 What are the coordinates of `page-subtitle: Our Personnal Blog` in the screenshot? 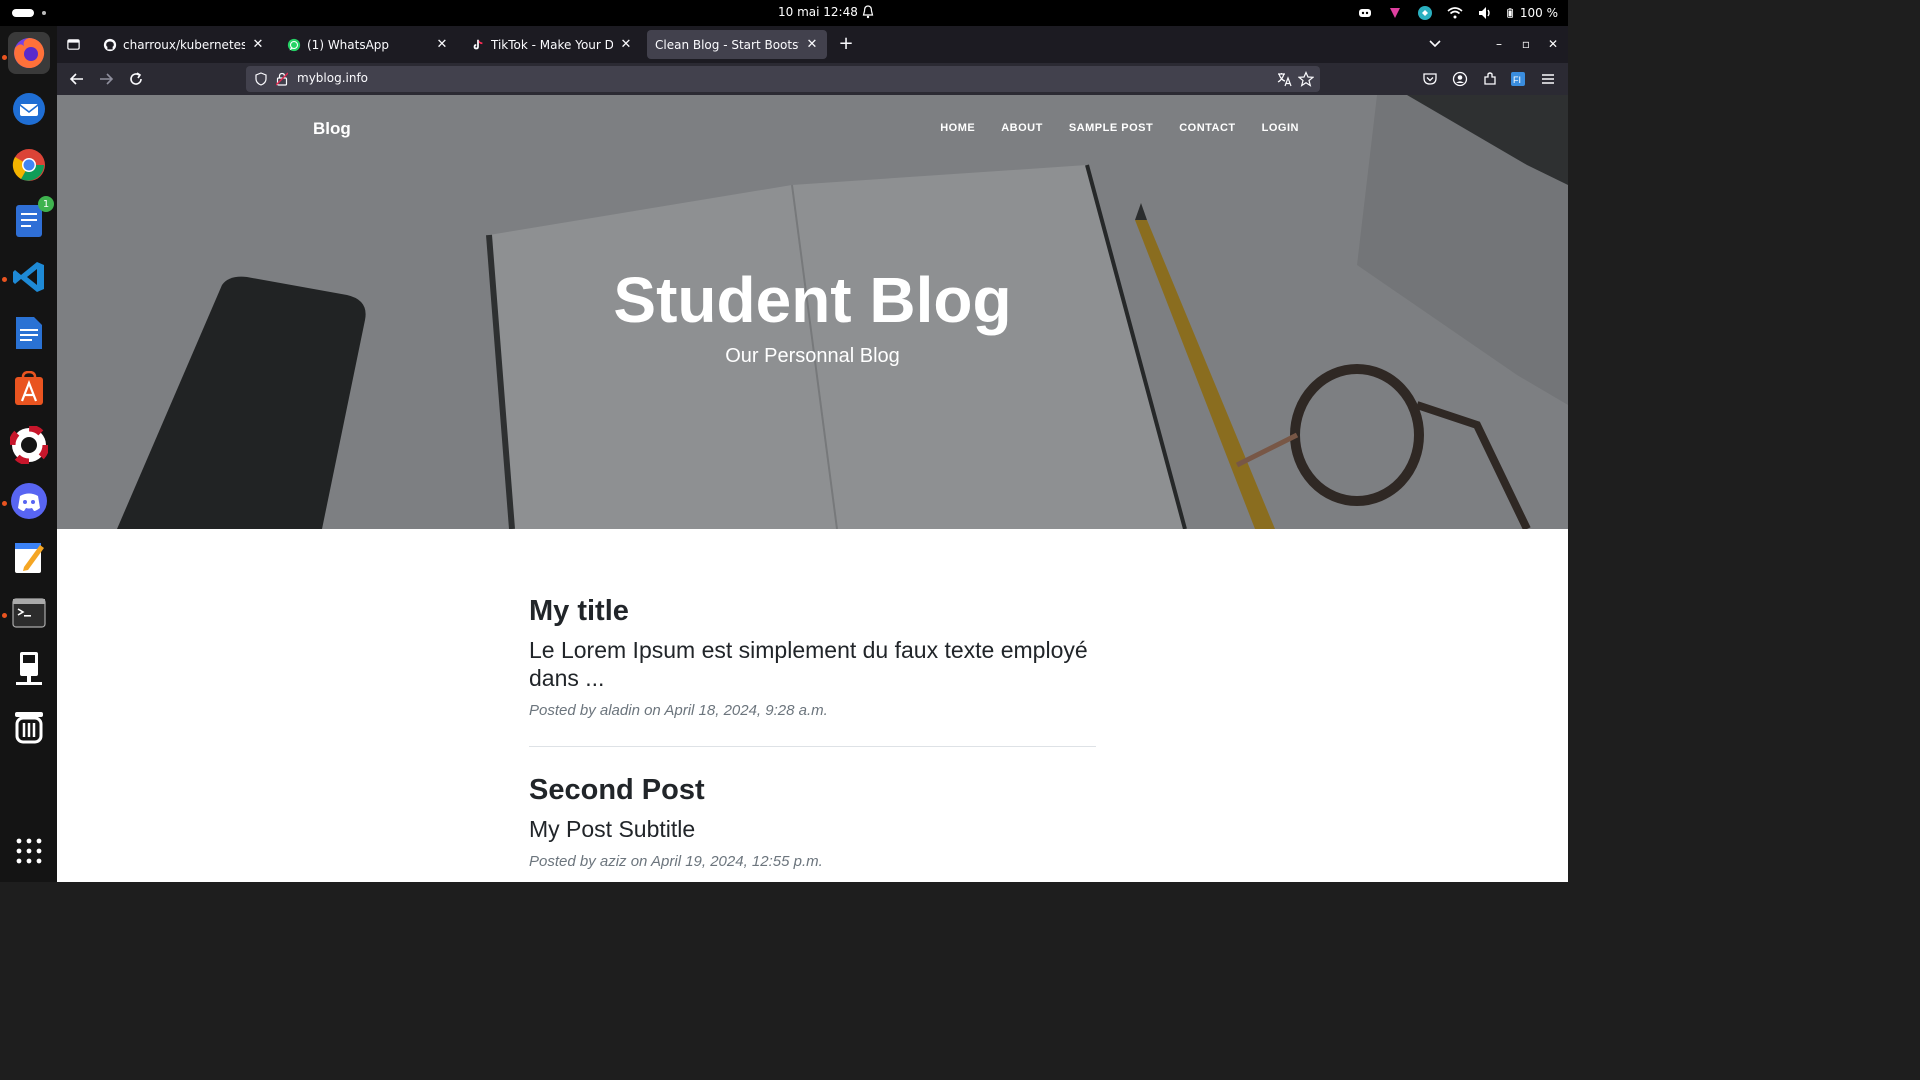 It's located at (812, 356).